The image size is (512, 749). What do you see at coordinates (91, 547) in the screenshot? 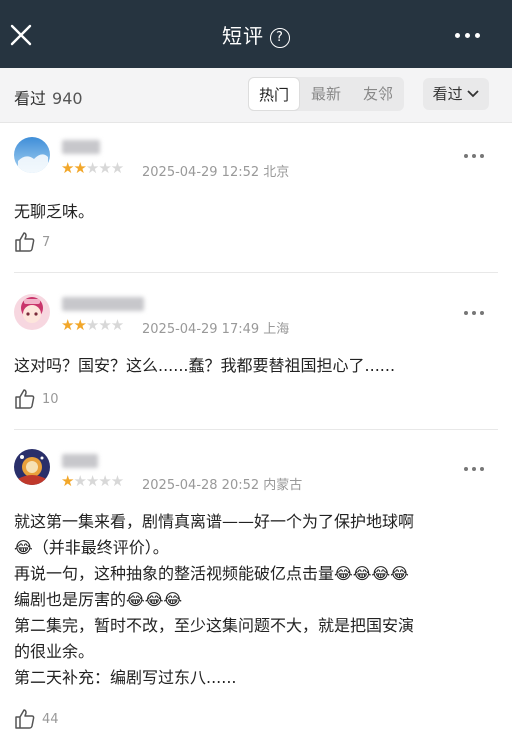
I see `review-text-line: 😂（并非最终评价）。` at bounding box center [91, 547].